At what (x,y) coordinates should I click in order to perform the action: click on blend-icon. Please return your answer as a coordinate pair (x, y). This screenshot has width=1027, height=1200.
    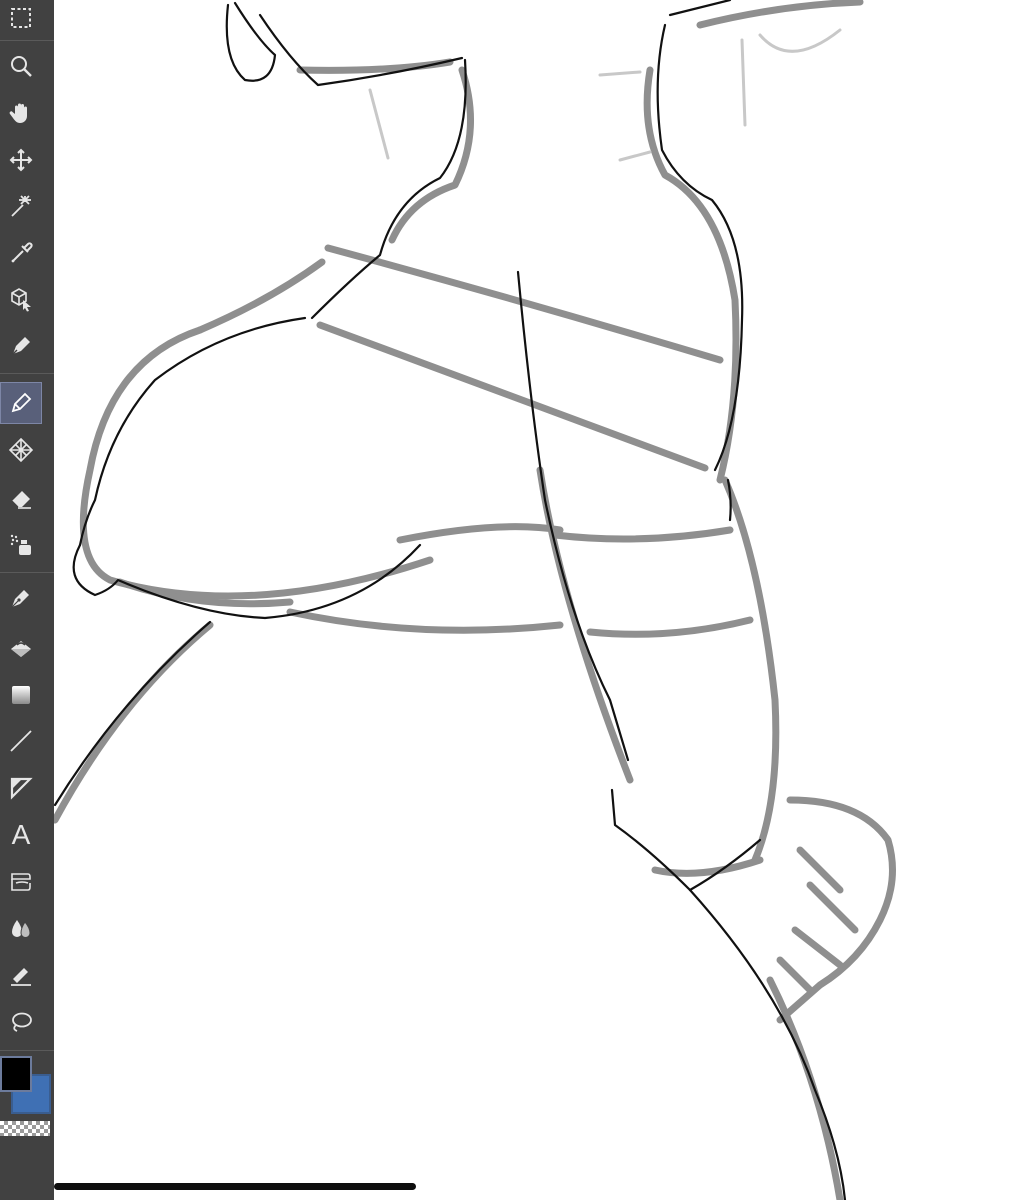
    Looking at the image, I should click on (21, 929).